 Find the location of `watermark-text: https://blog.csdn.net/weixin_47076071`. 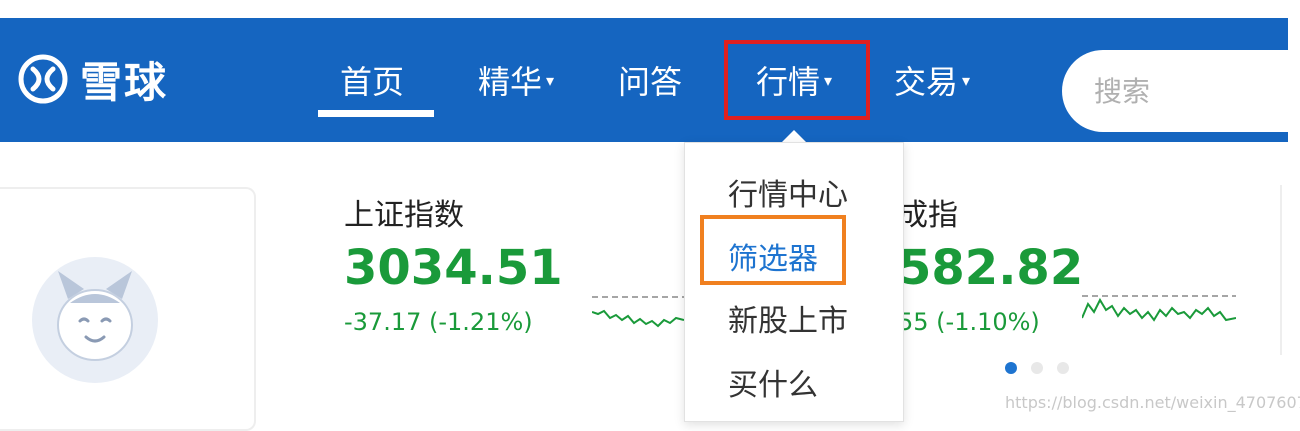

watermark-text: https://blog.csdn.net/weixin_47076071 is located at coordinates (1152, 402).